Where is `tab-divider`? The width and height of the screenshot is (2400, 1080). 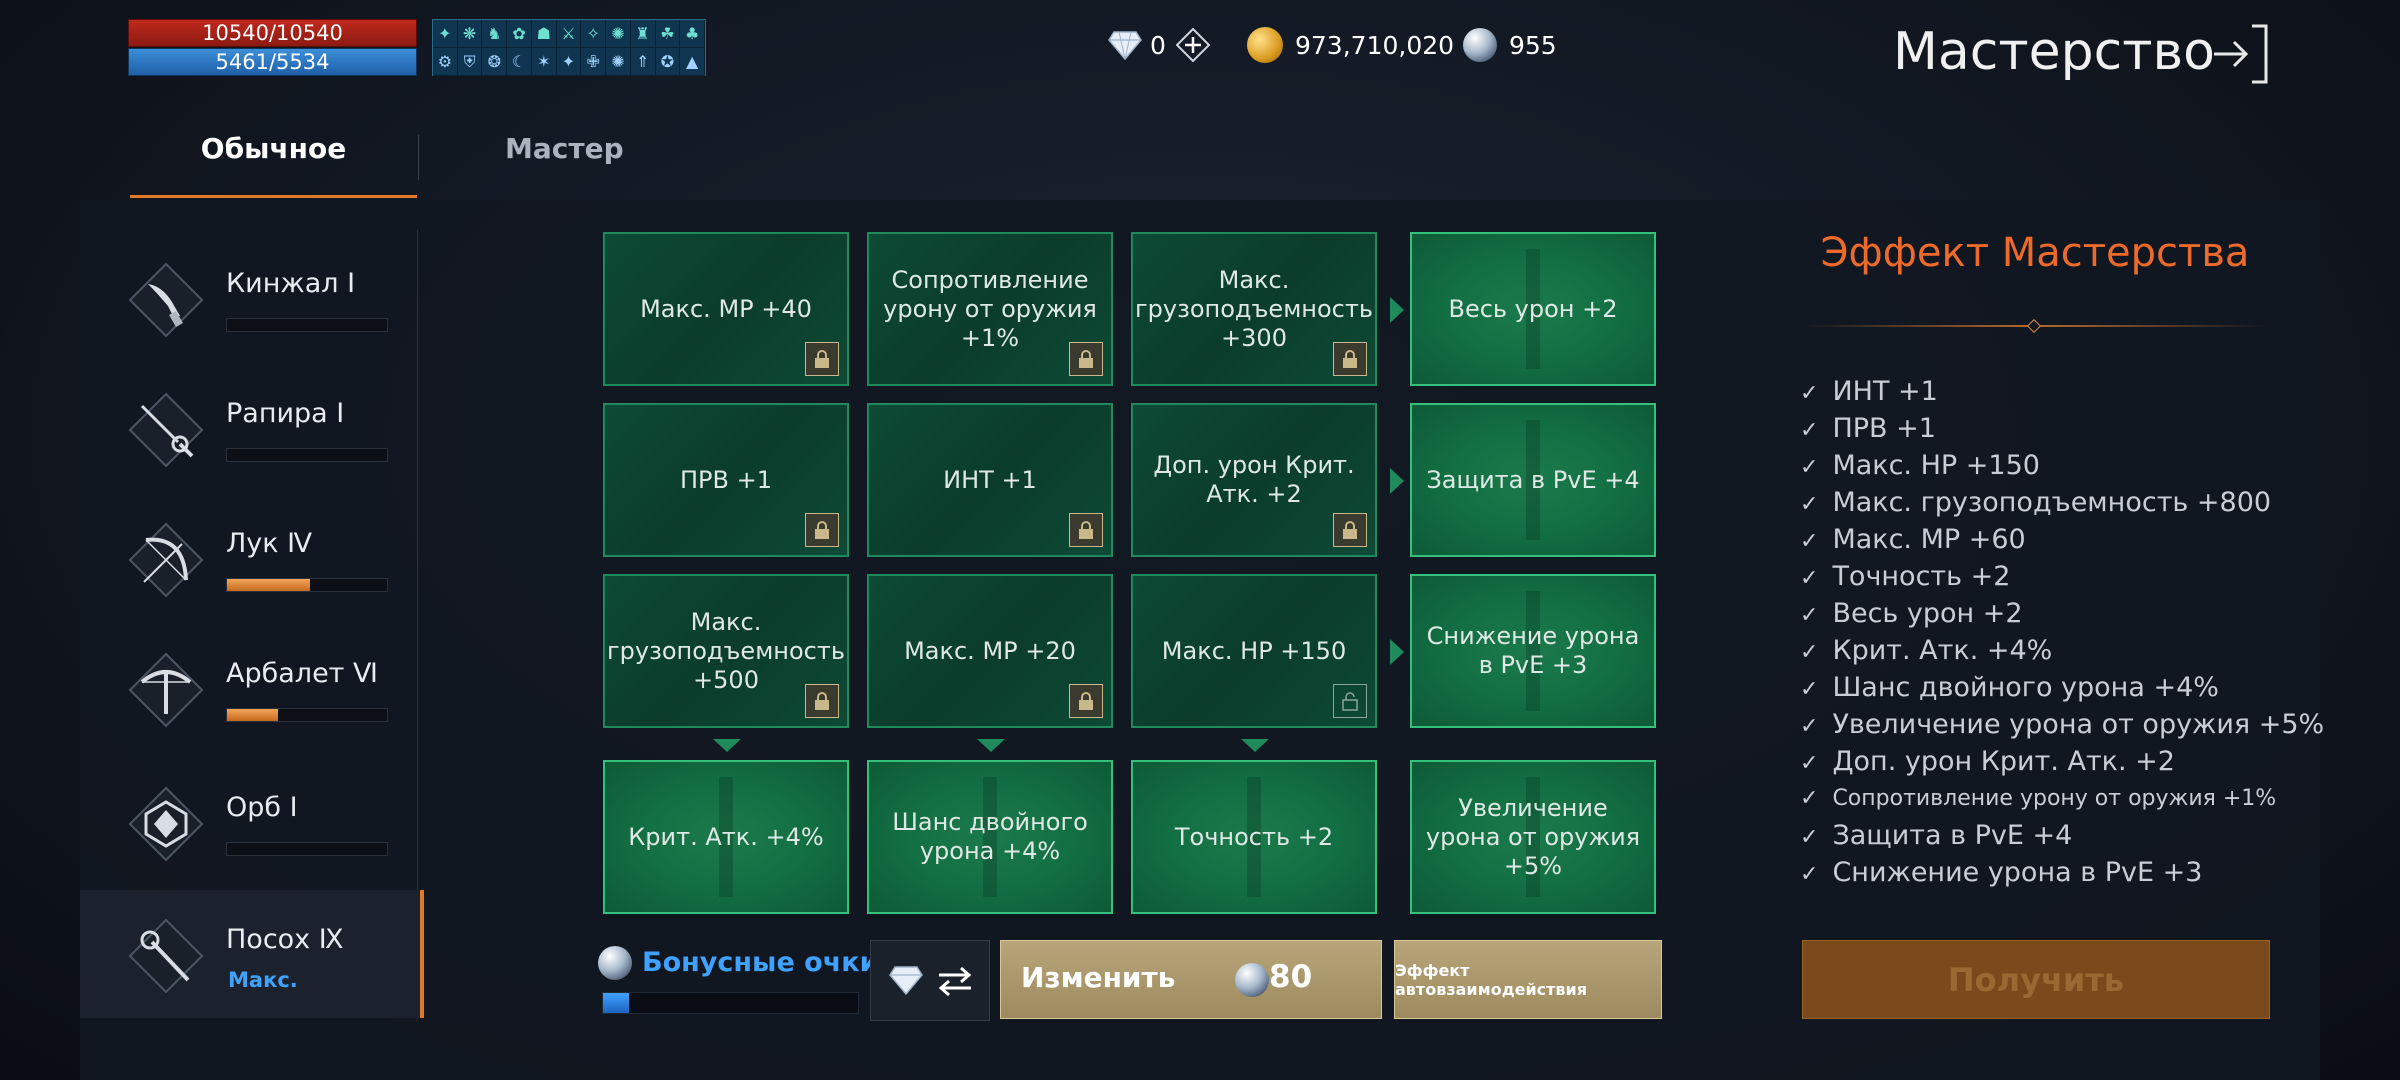
tab-divider is located at coordinates (418, 157).